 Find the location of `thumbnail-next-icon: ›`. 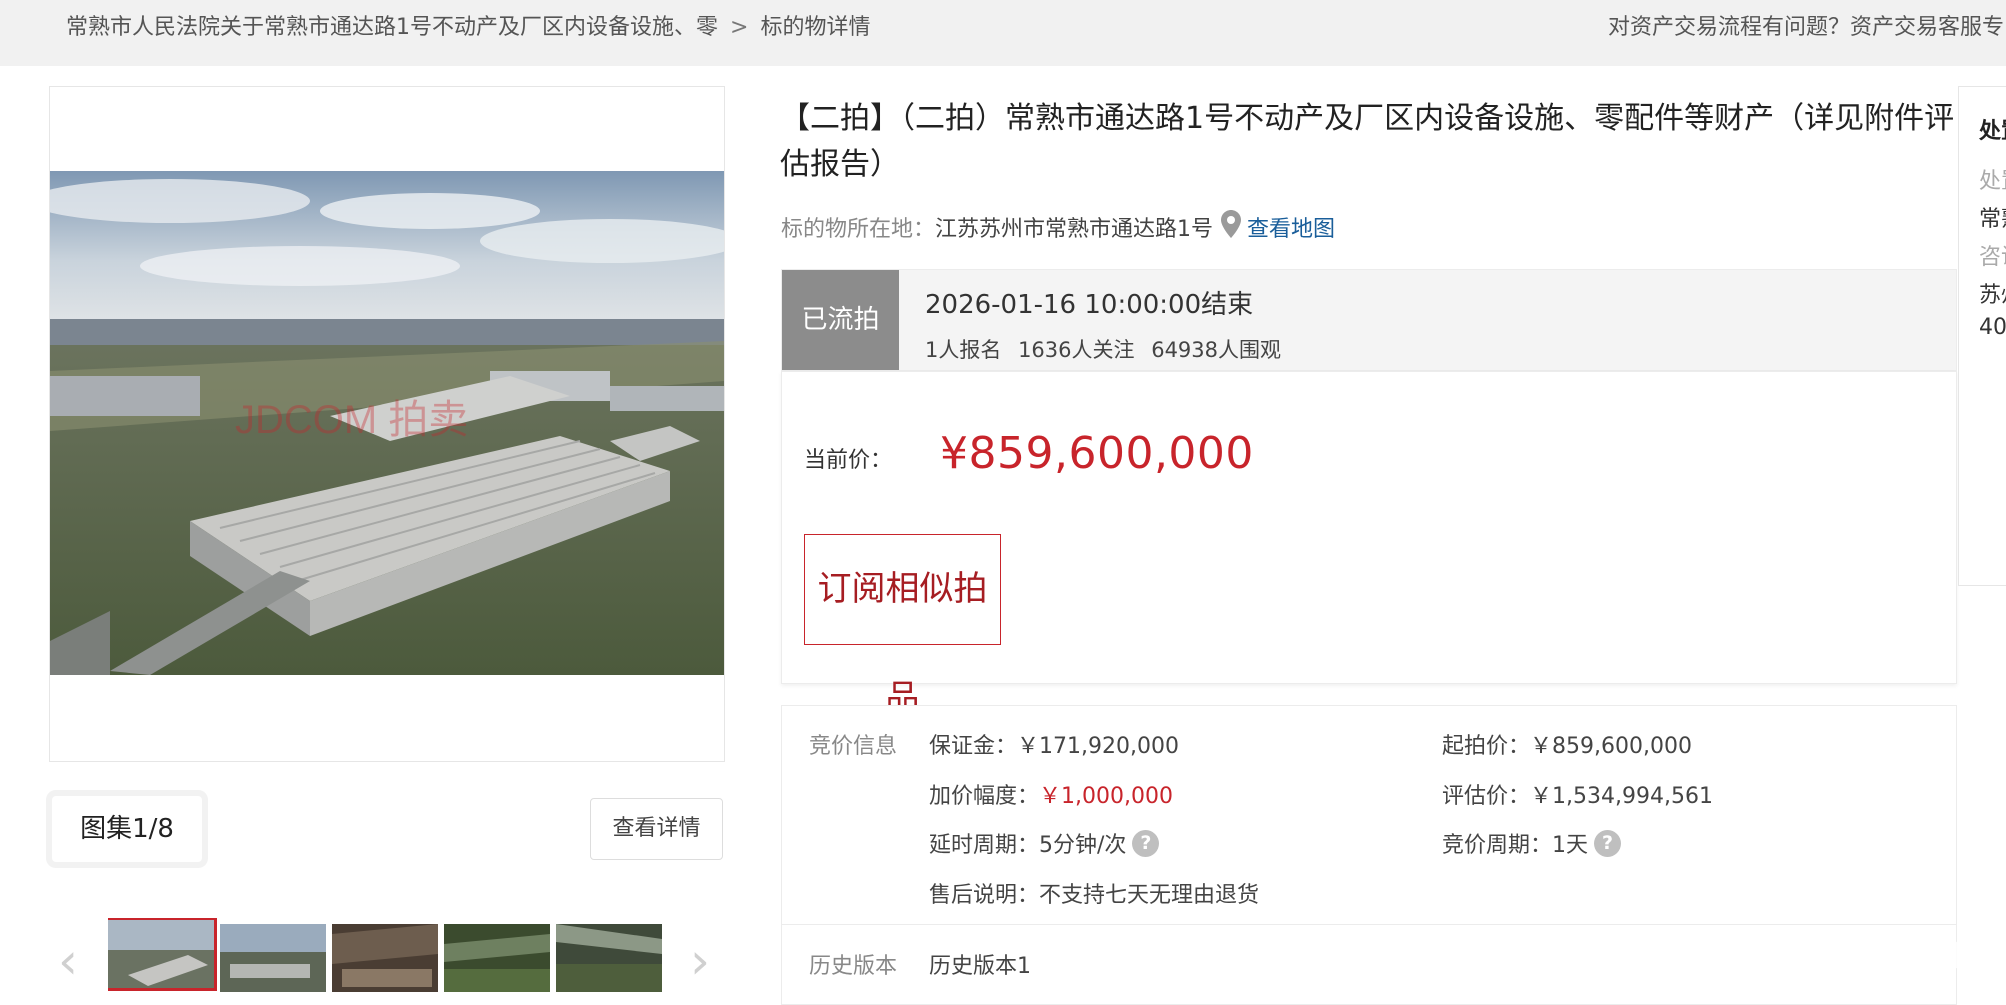

thumbnail-next-icon: › is located at coordinates (700, 961).